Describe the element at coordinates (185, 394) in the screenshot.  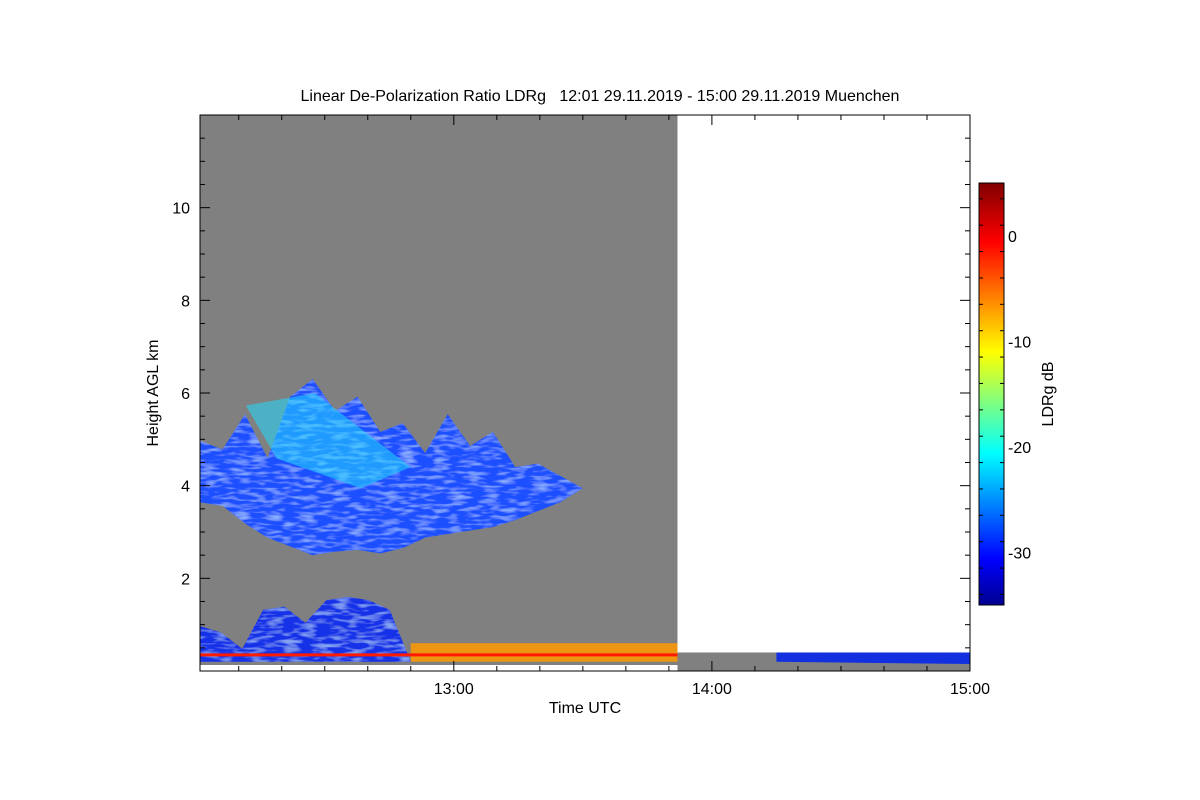
I see `y-tick-label: 6` at that location.